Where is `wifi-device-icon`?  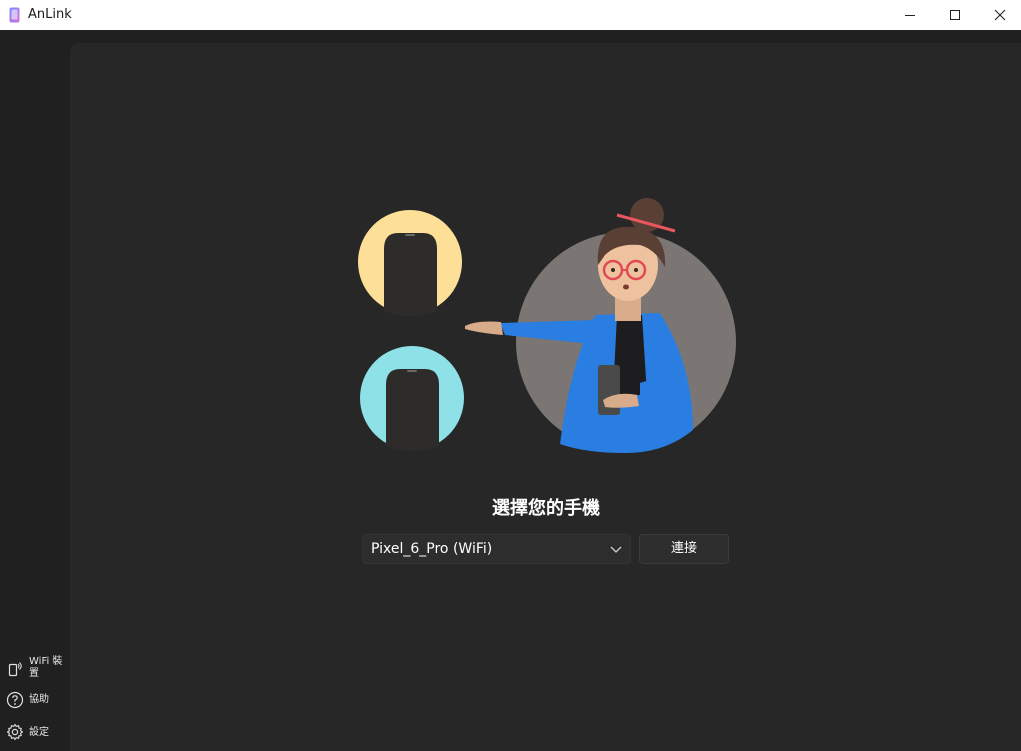 wifi-device-icon is located at coordinates (15, 669).